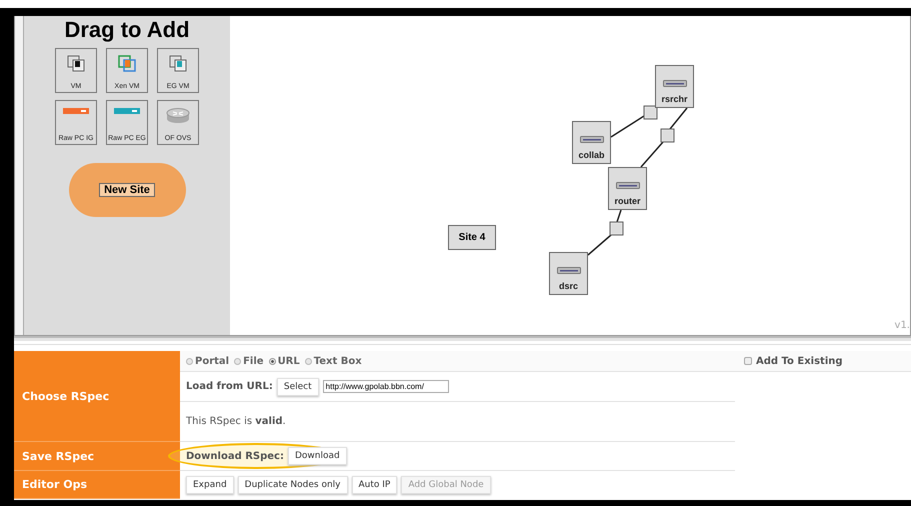  I want to click on field-label: Download RSpec:, so click(235, 456).